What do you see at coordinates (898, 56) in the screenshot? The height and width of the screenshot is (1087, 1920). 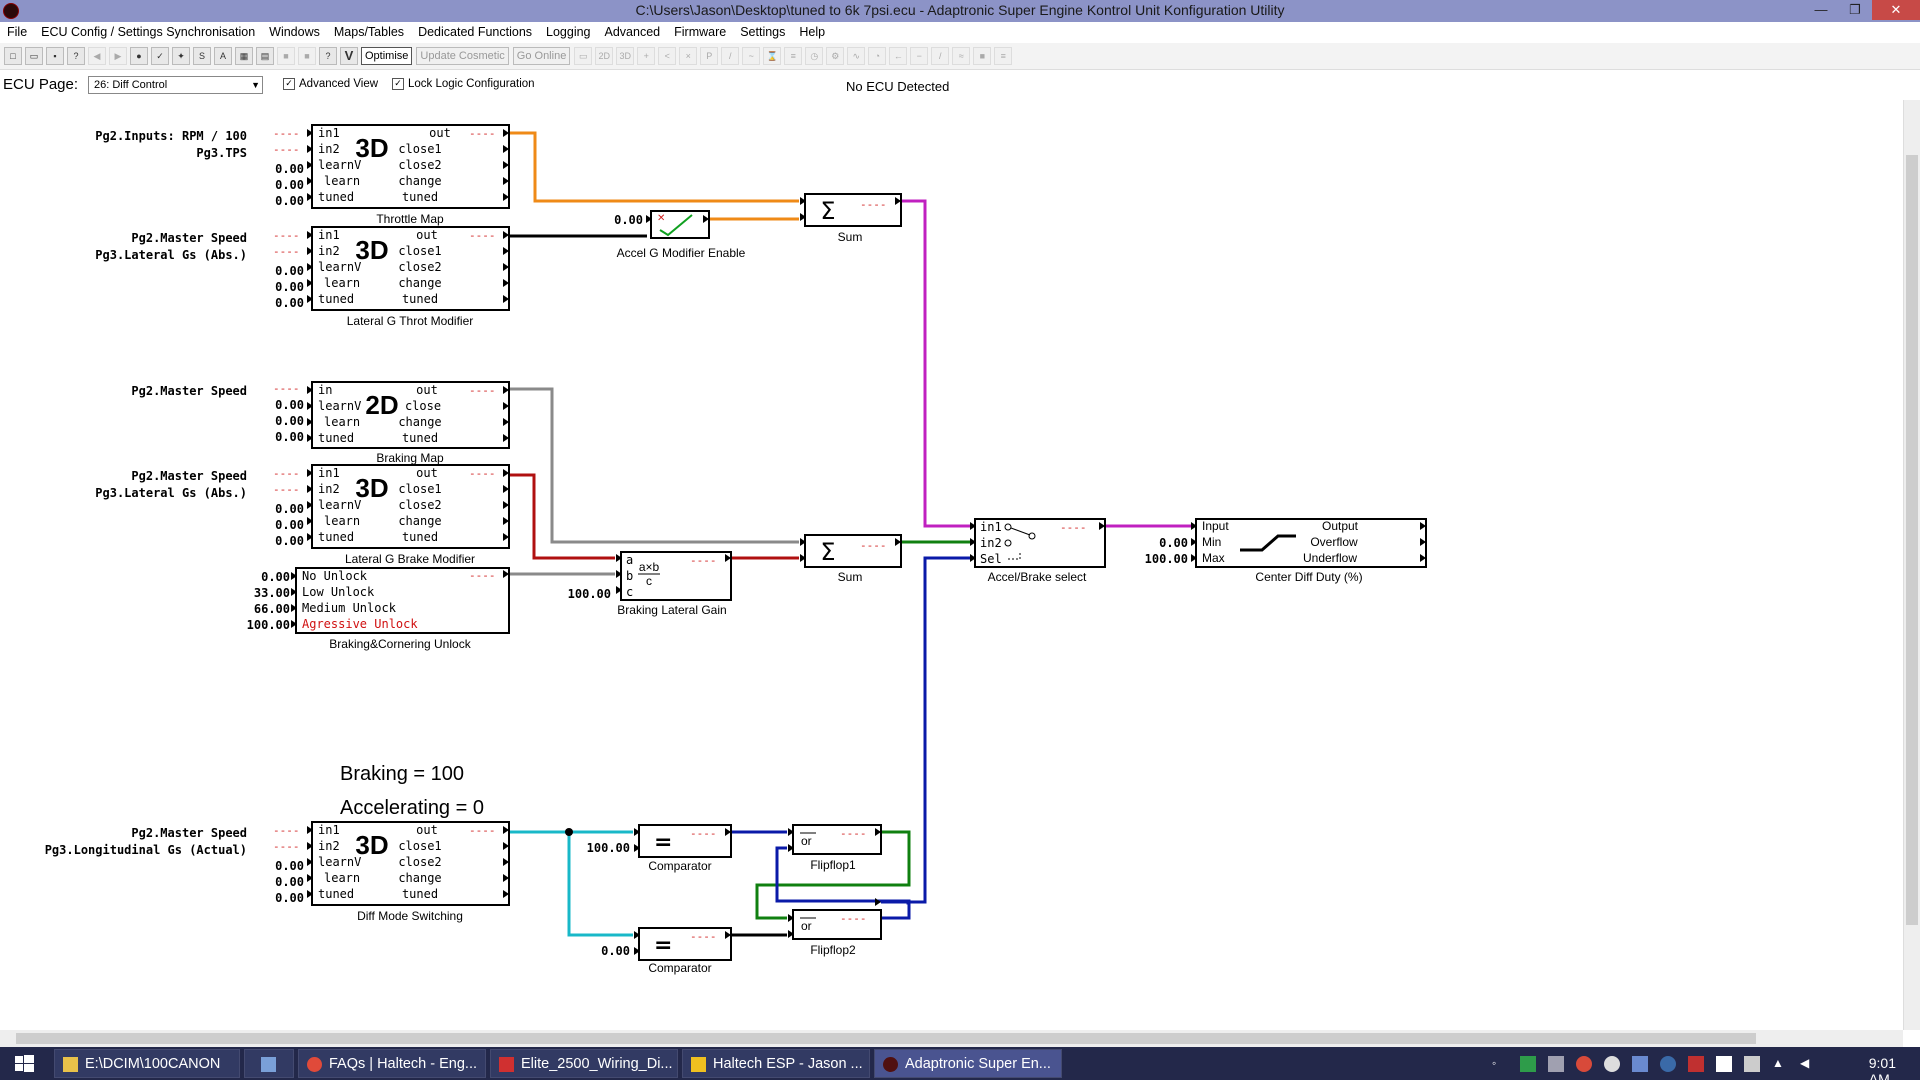 I see `arrow-left-icon: ←` at bounding box center [898, 56].